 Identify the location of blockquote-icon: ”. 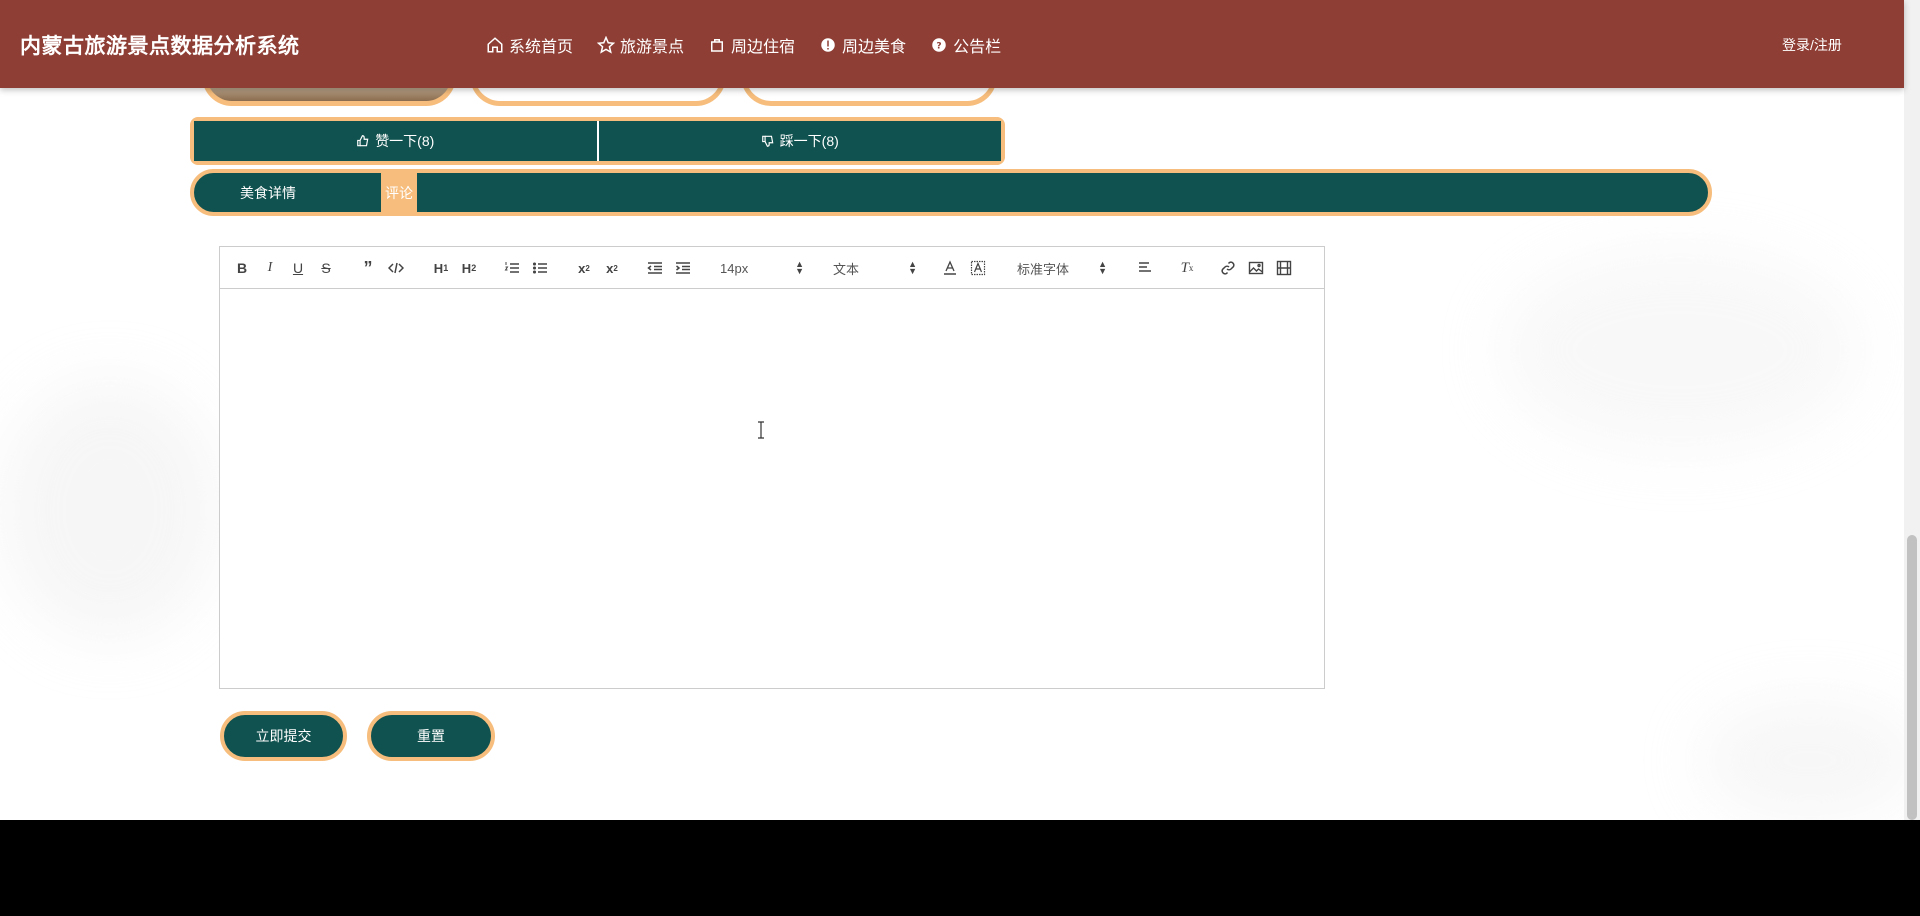
(368, 268).